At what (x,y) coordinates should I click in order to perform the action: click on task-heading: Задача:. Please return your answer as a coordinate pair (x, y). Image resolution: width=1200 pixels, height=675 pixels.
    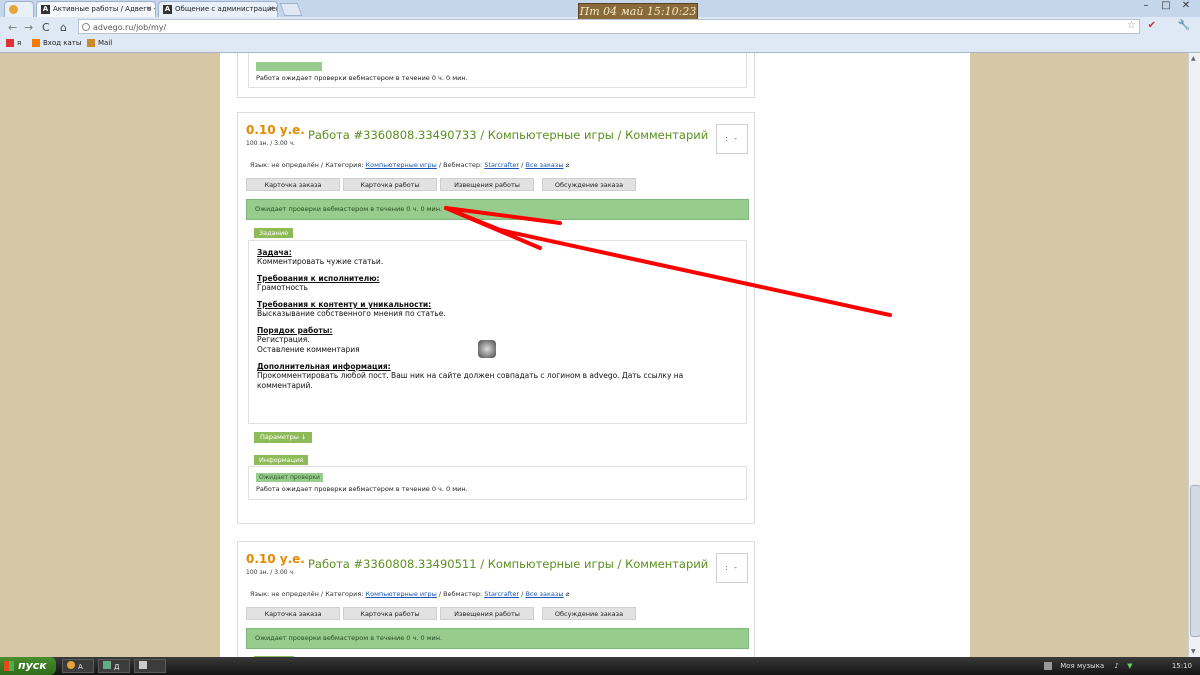
    Looking at the image, I should click on (274, 252).